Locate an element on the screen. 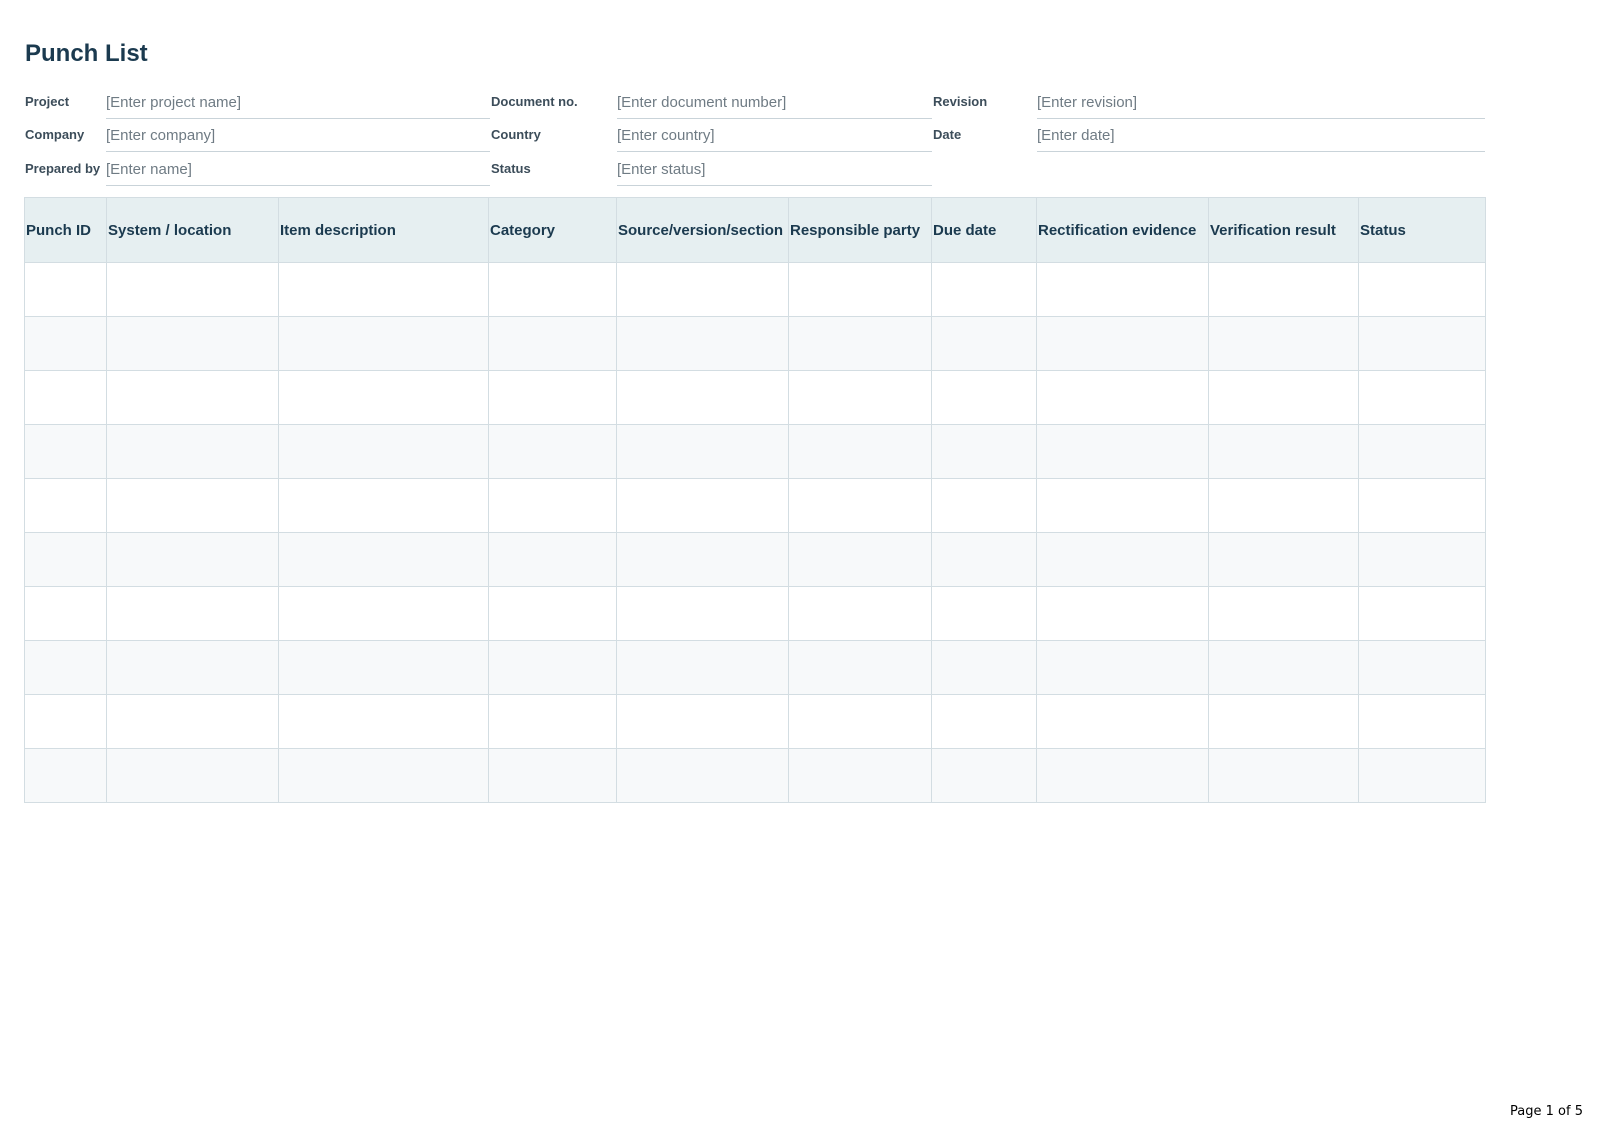 The image size is (1600, 1132). document-no-field: [Enter document number] is located at coordinates (774, 106).